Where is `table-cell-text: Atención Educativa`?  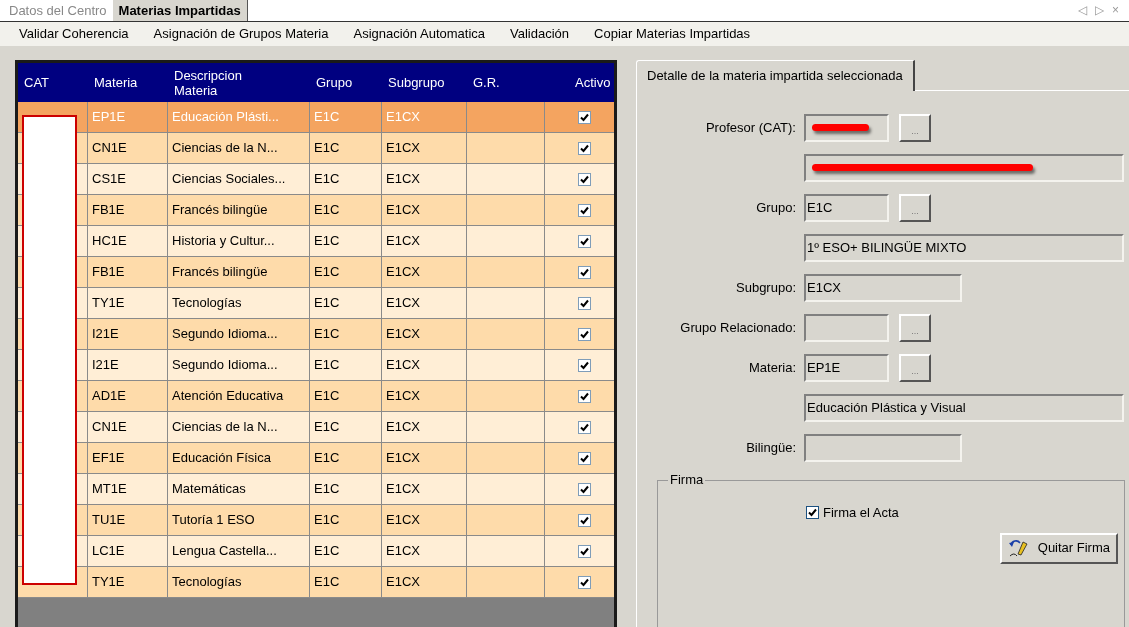
table-cell-text: Atención Educativa is located at coordinates (228, 396).